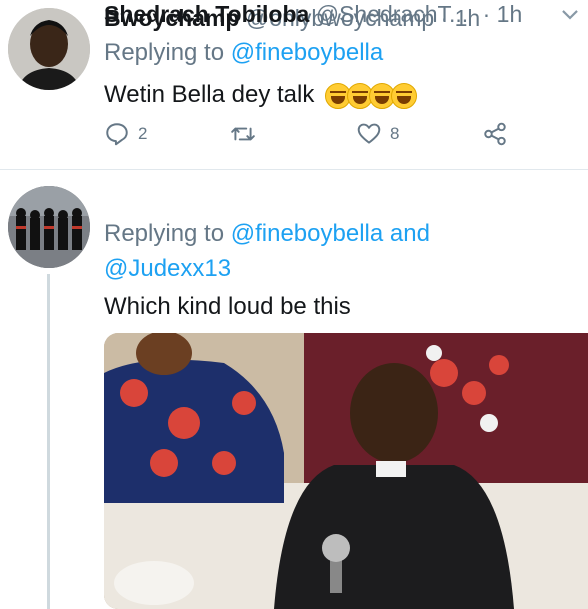 Image resolution: width=588 pixels, height=609 pixels. I want to click on replying-to-continued: @Judexx13, so click(167, 269).